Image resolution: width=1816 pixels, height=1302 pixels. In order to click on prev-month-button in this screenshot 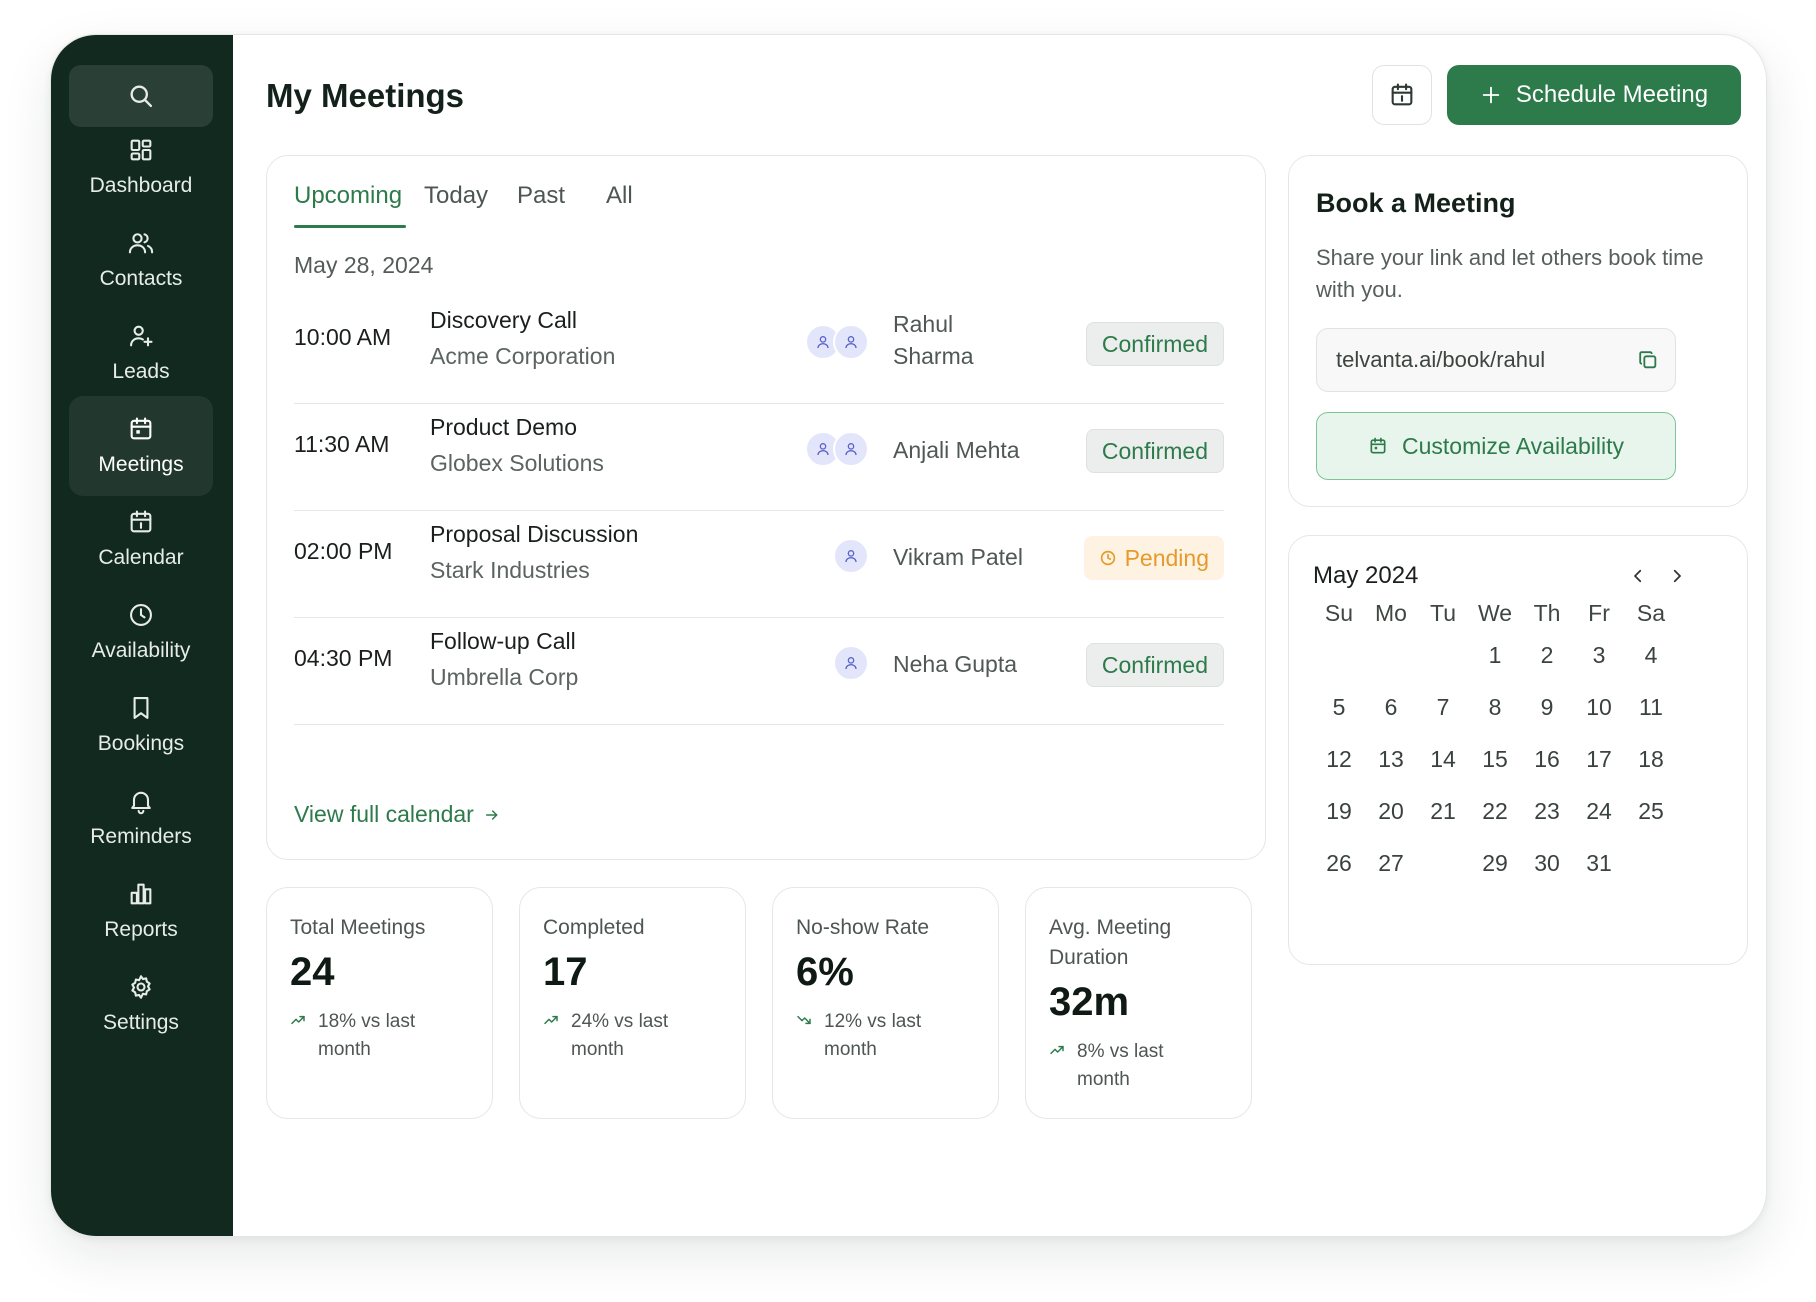, I will do `click(1638, 576)`.